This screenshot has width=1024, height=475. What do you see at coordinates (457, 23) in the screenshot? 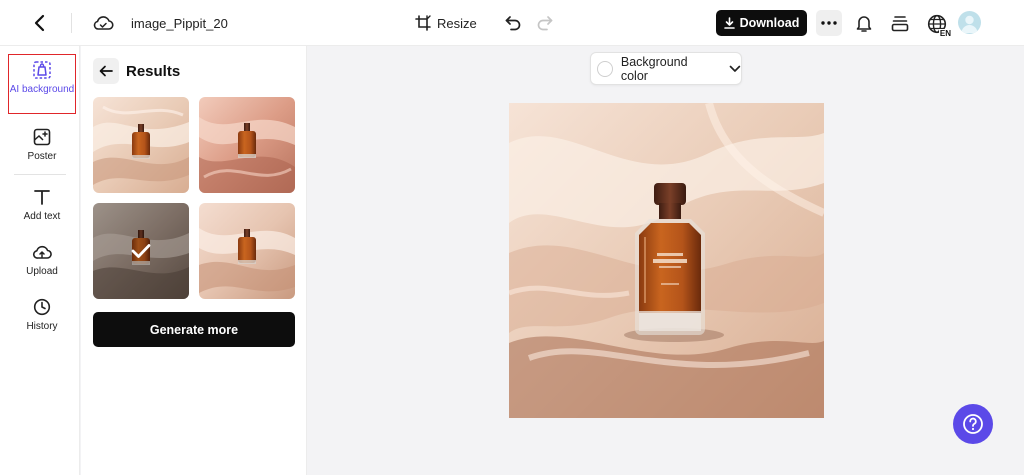
I see `resize-label: Resize` at bounding box center [457, 23].